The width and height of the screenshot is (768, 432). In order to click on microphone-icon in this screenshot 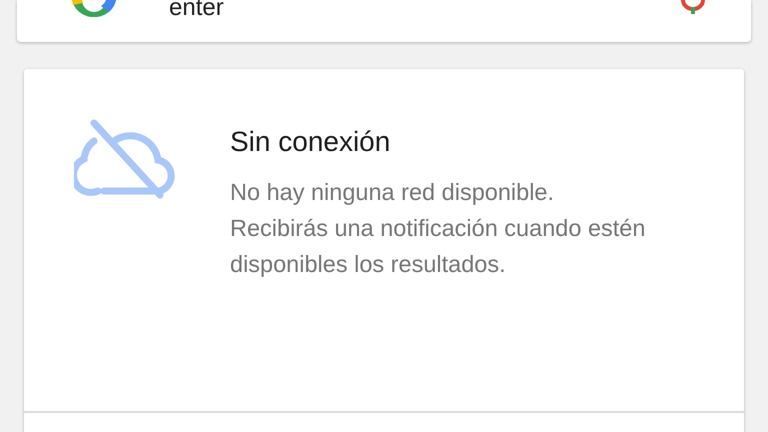, I will do `click(693, 7)`.